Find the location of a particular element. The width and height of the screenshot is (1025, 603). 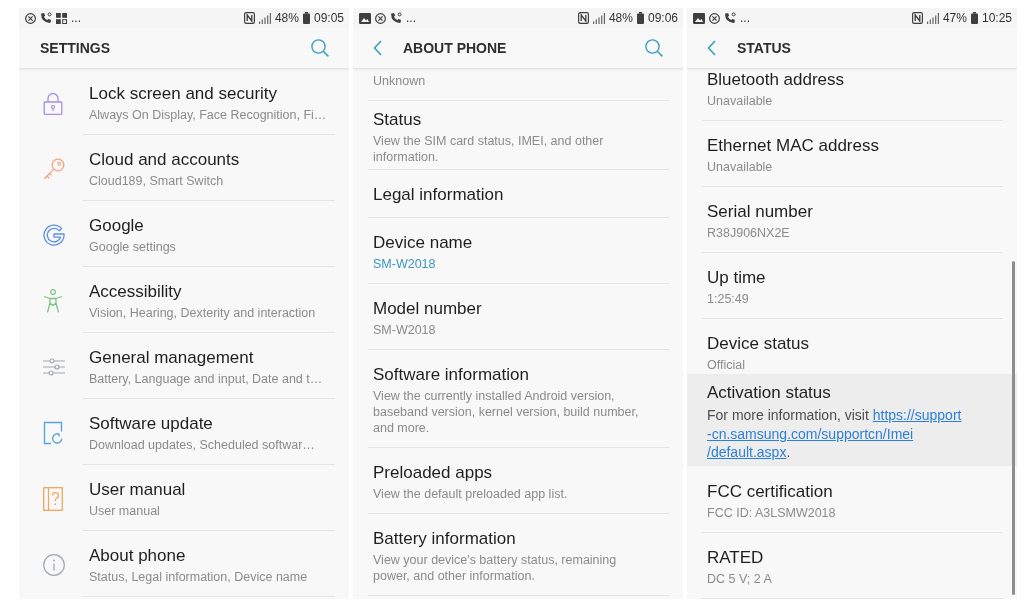

setting-description: Status, Legal information, Device name is located at coordinates (199, 577).